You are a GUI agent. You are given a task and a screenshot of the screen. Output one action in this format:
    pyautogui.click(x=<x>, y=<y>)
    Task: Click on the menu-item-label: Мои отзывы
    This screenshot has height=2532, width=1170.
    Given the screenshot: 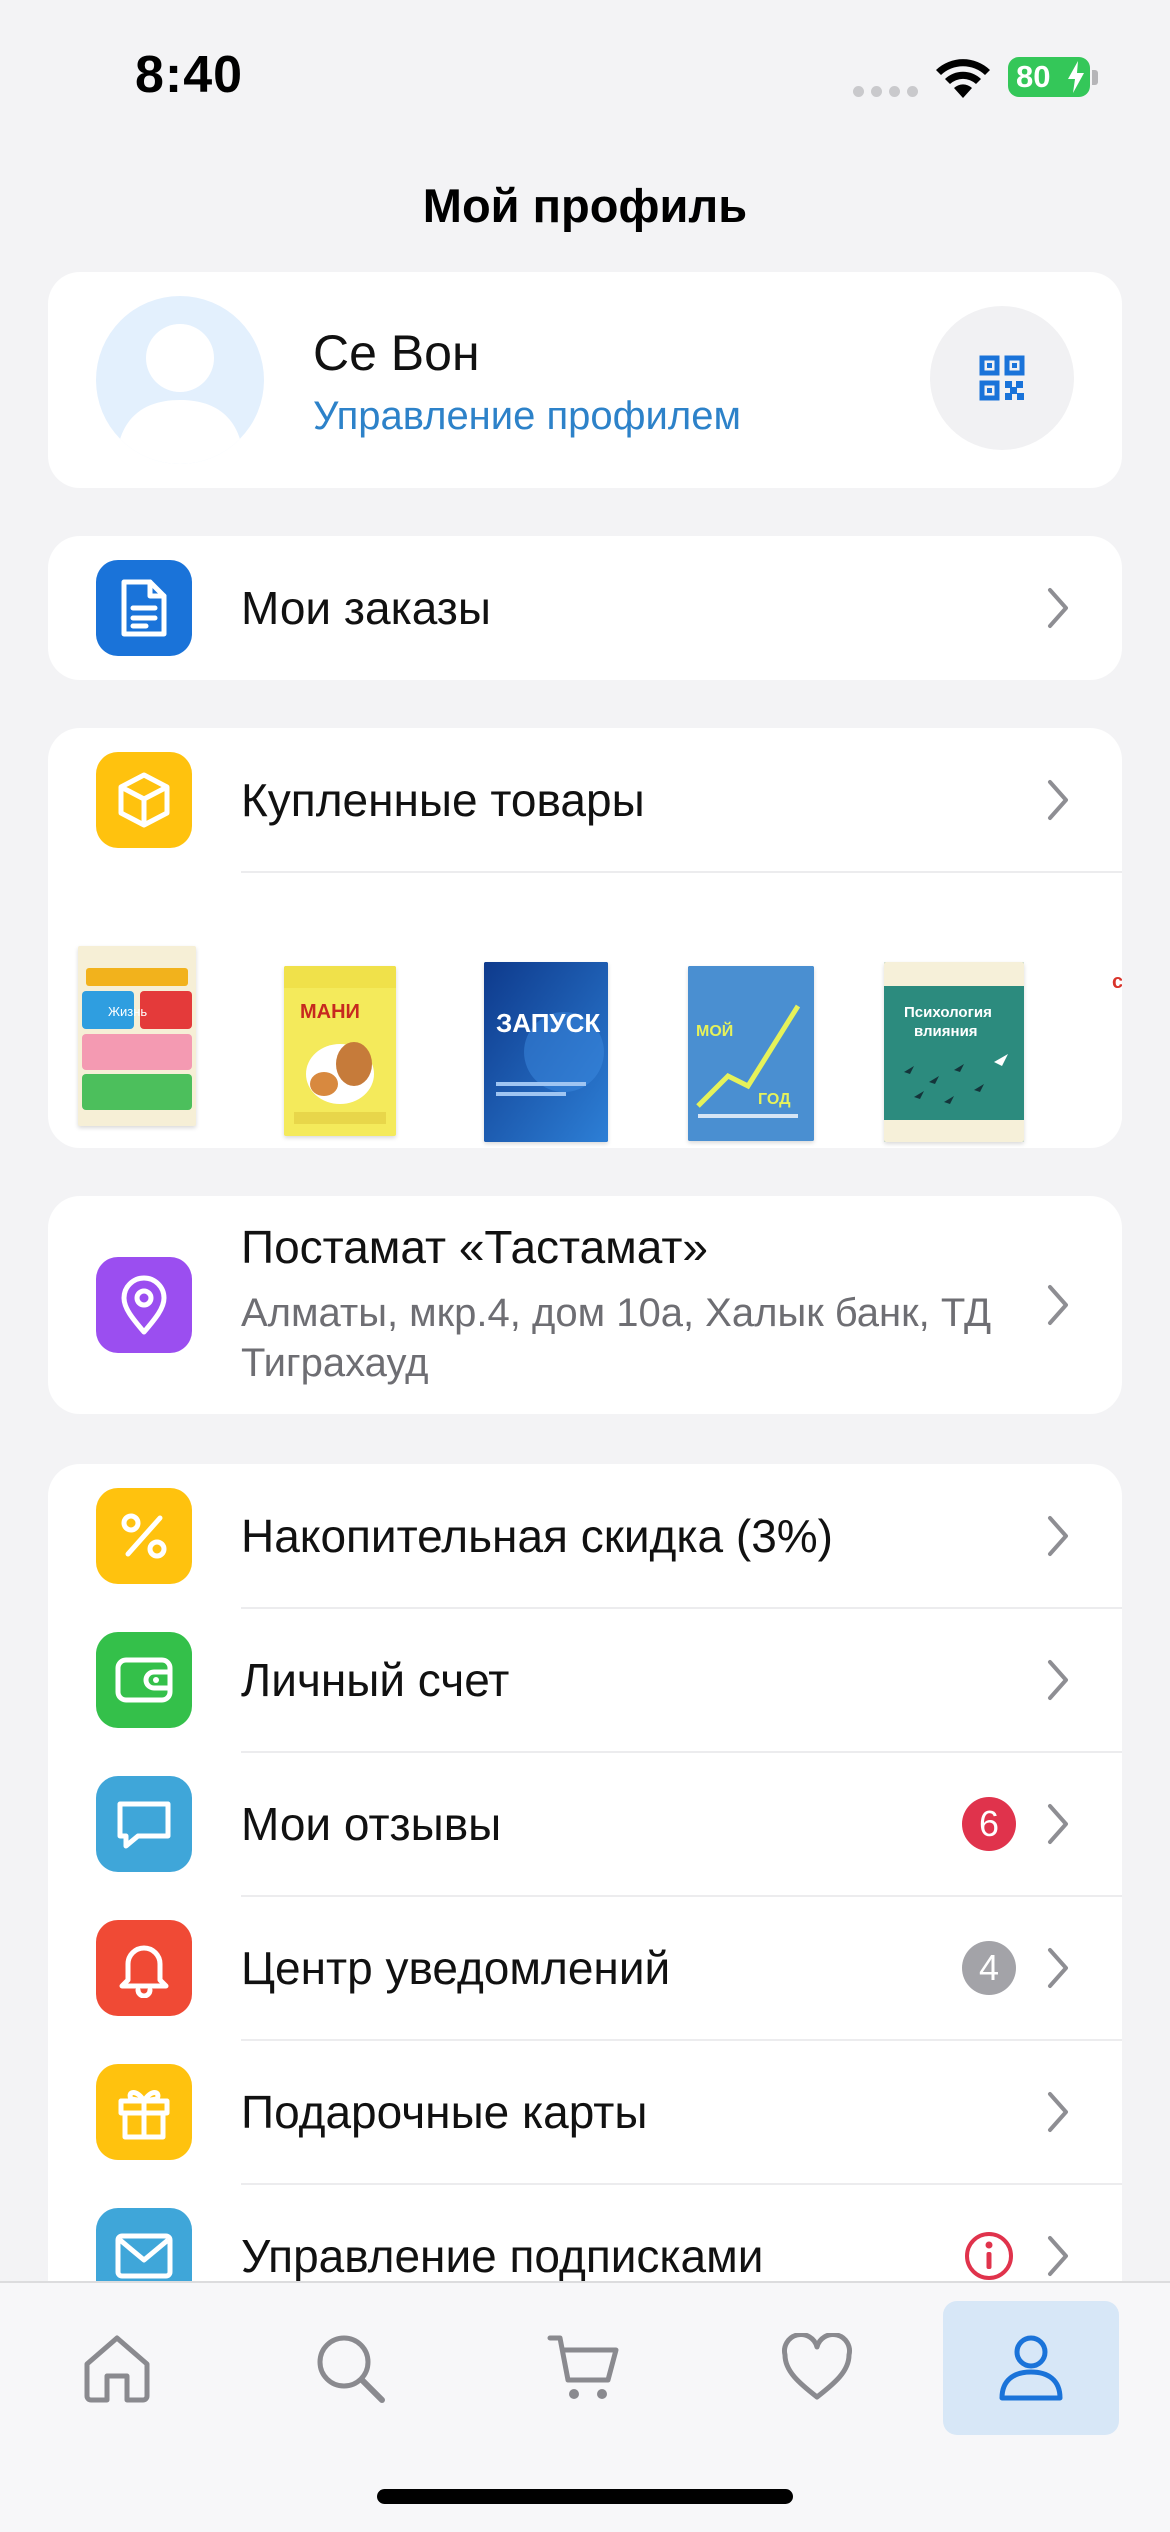 What is the action you would take?
    pyautogui.click(x=371, y=1824)
    